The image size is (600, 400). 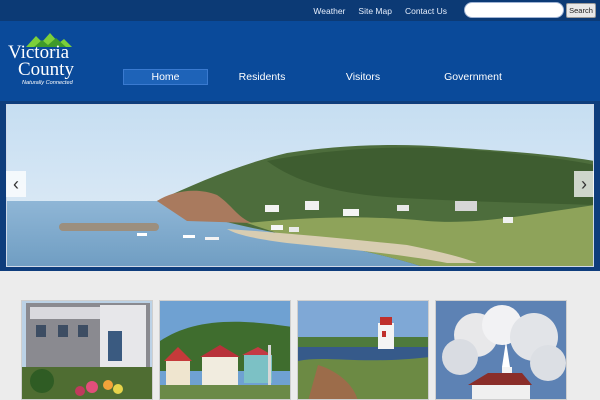 I want to click on site-map-link: Site Map, so click(x=375, y=11).